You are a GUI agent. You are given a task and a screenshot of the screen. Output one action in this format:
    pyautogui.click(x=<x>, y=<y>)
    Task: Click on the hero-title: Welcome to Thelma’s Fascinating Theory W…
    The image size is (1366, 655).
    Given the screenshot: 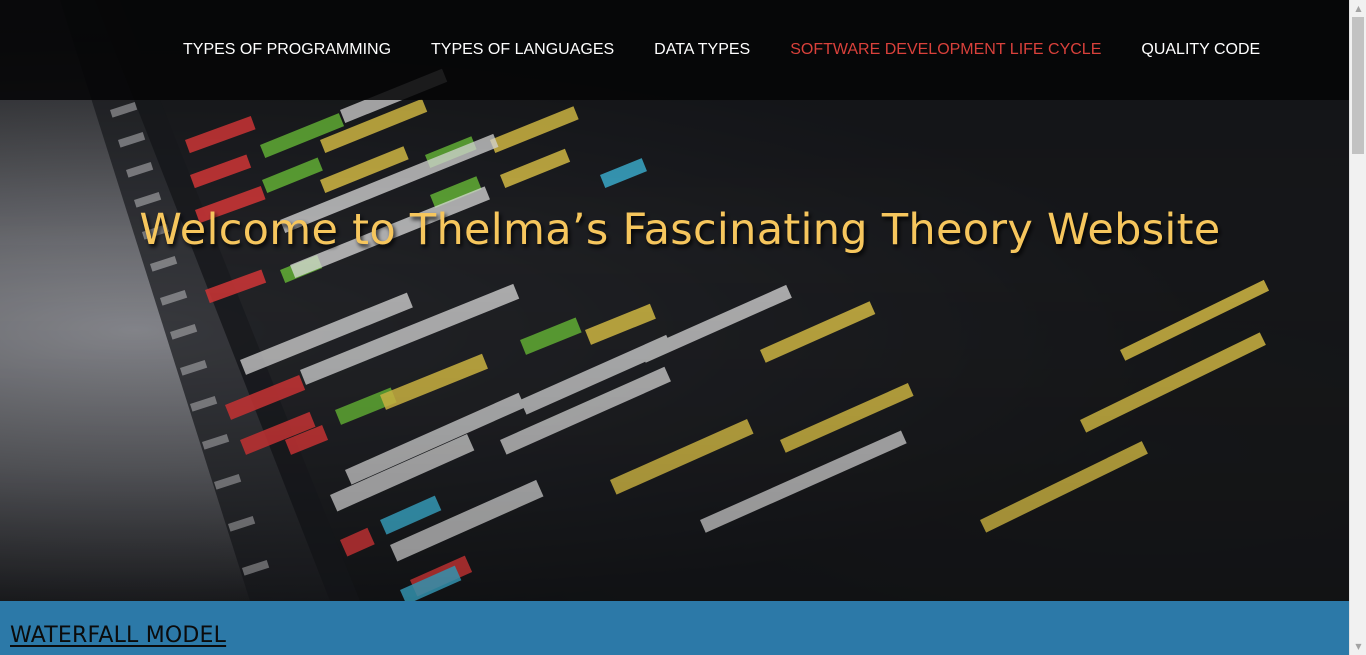 What is the action you would take?
    pyautogui.click(x=680, y=230)
    